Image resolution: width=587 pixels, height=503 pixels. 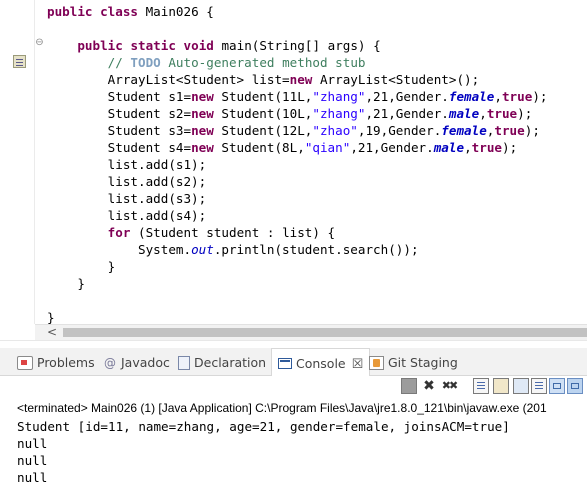 I want to click on code-token: "zhao", so click(x=335, y=130).